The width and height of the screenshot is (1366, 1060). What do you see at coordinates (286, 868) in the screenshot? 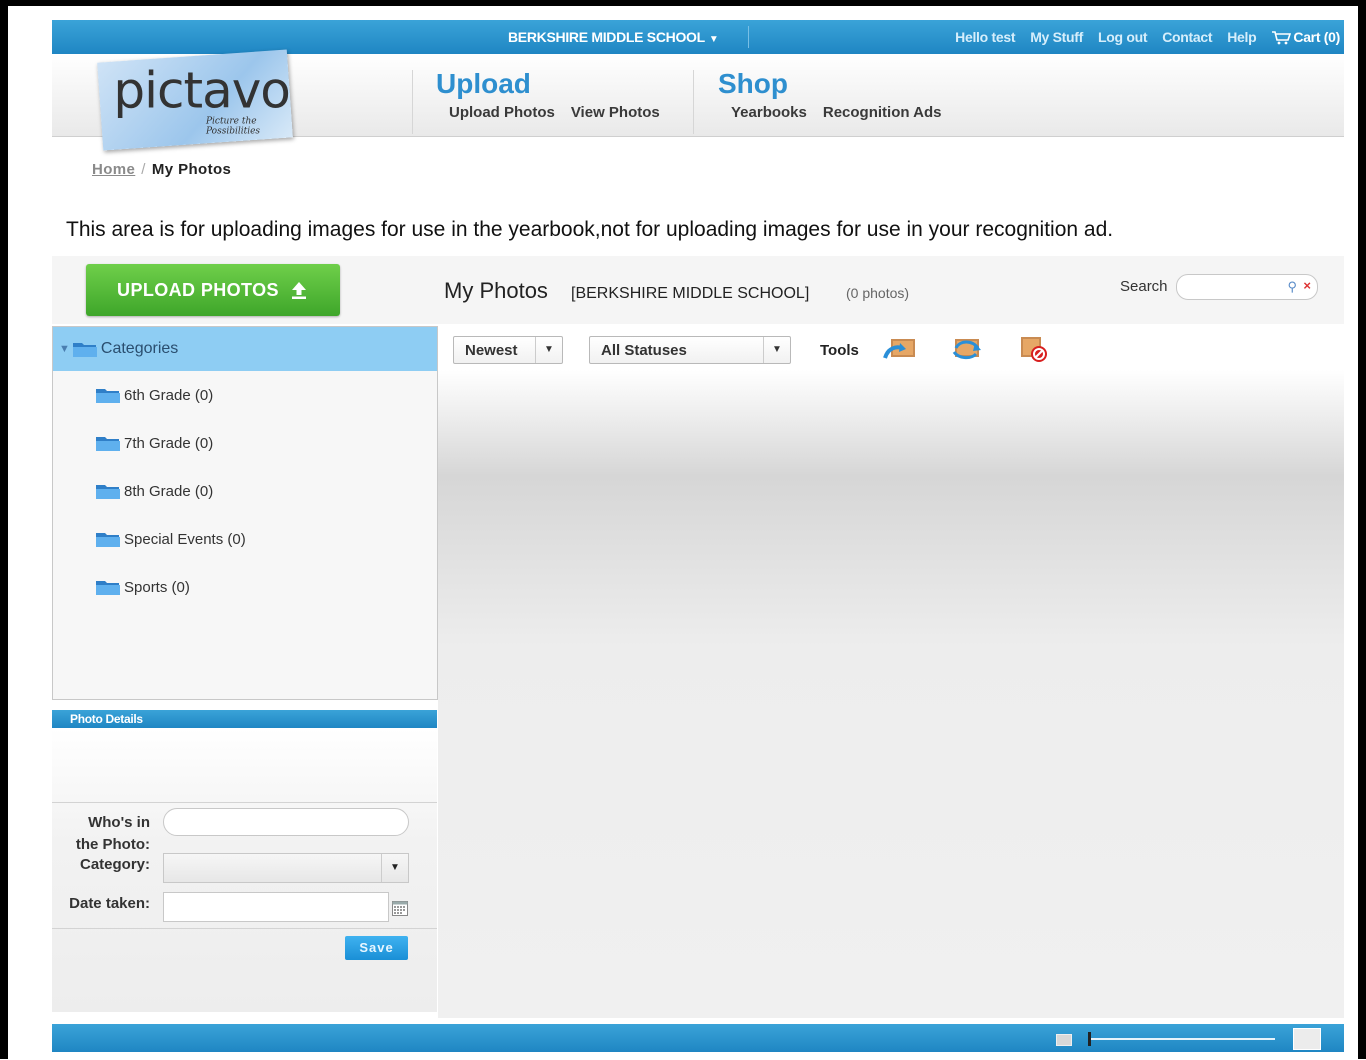
I see `category-select: ▼` at bounding box center [286, 868].